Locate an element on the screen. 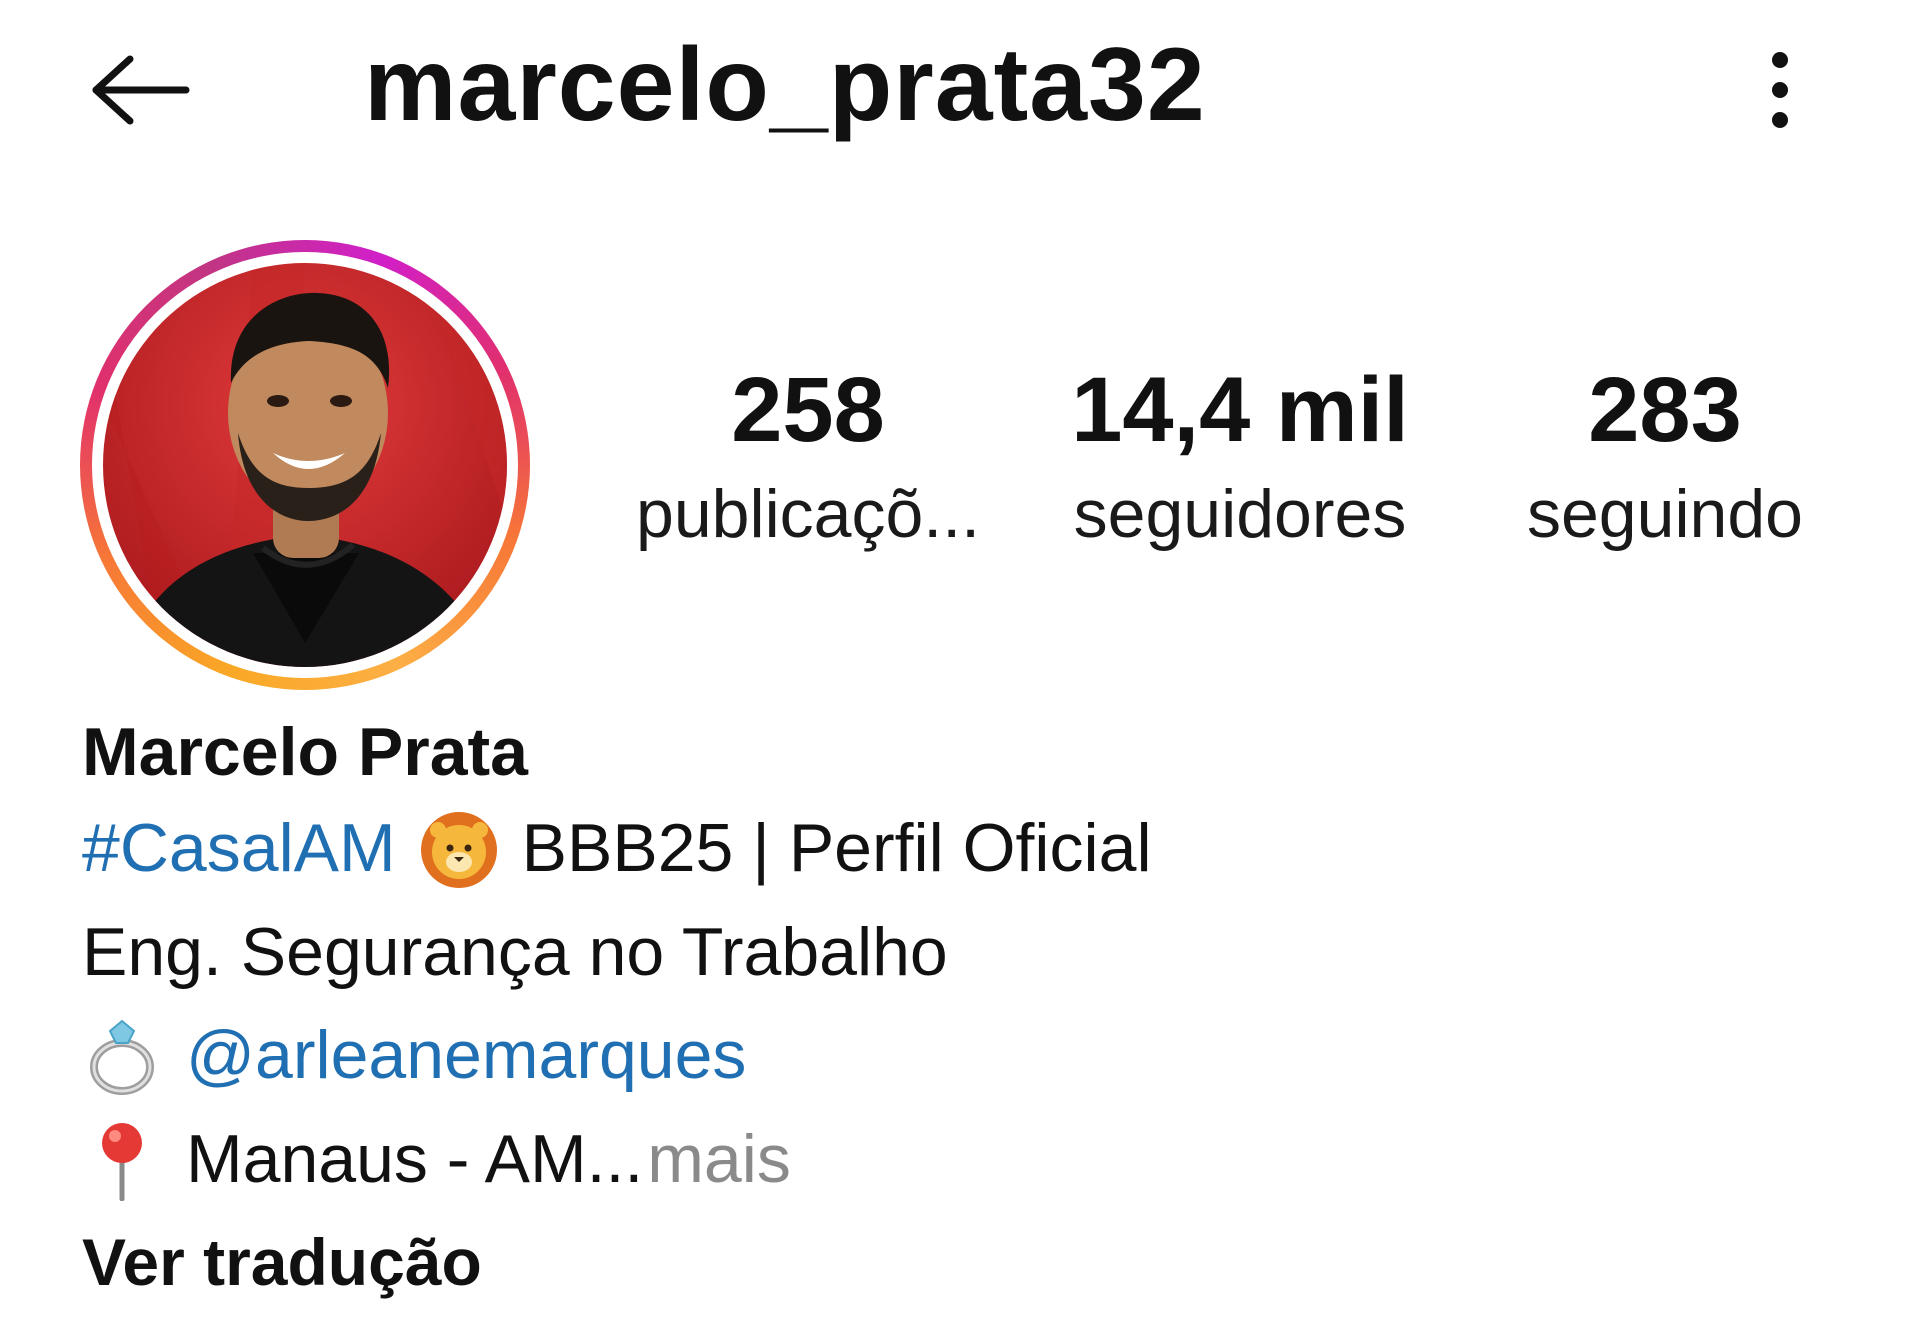 This screenshot has width=1920, height=1328. bio-text-2: Eng. Segurança no Trabalho is located at coordinates (515, 951).